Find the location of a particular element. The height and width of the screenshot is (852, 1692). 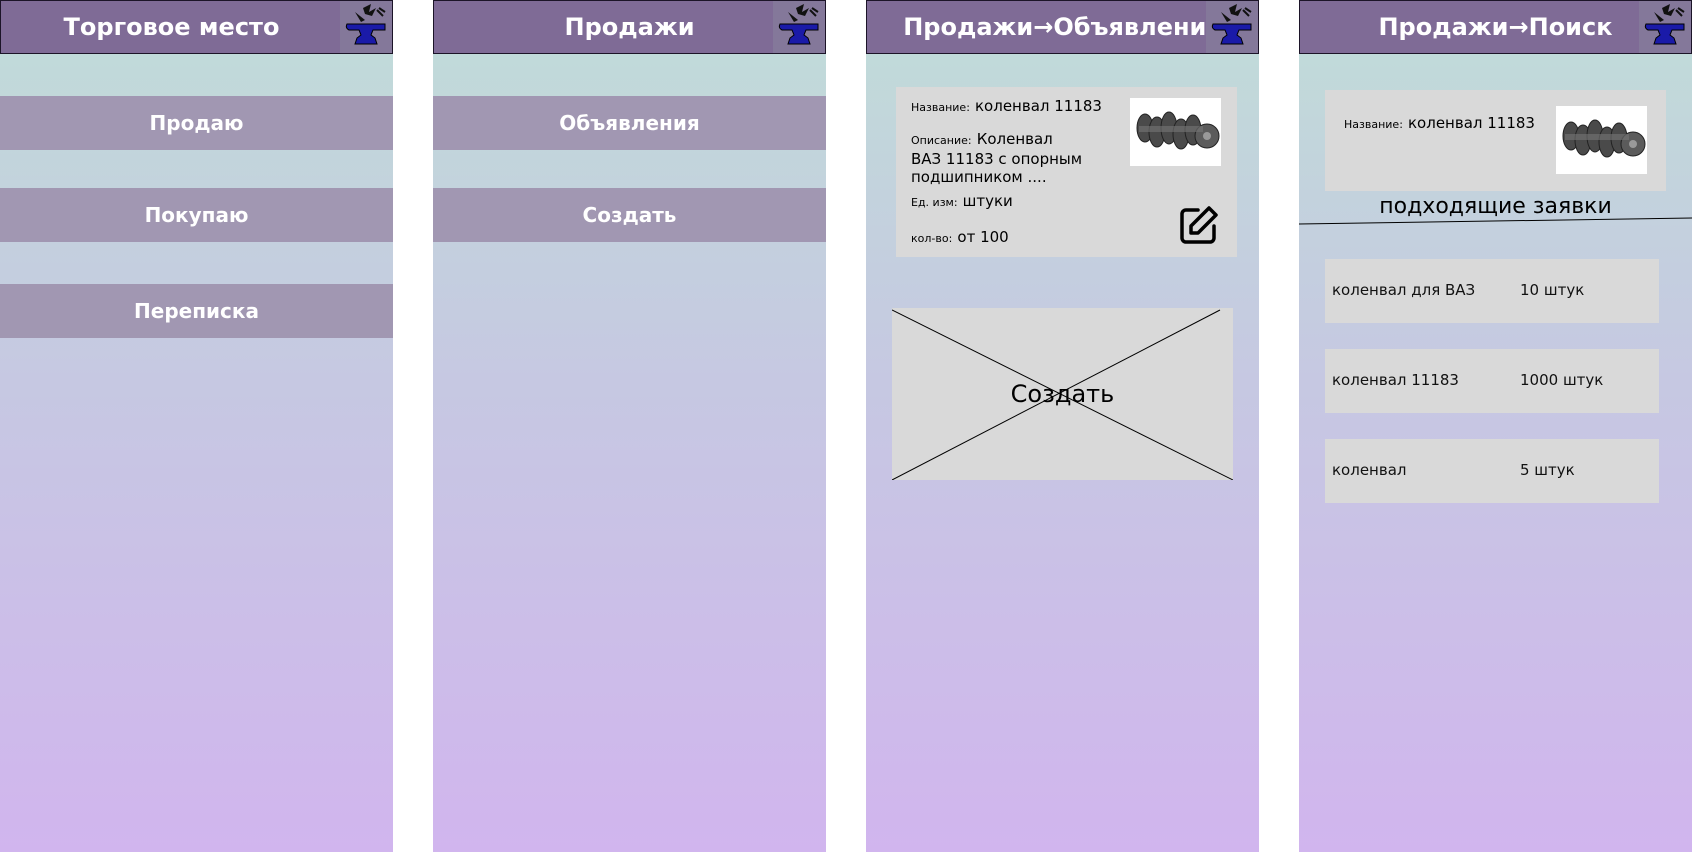

listing-name-field: Название: коленвал 11183 is located at coordinates (1006, 107).